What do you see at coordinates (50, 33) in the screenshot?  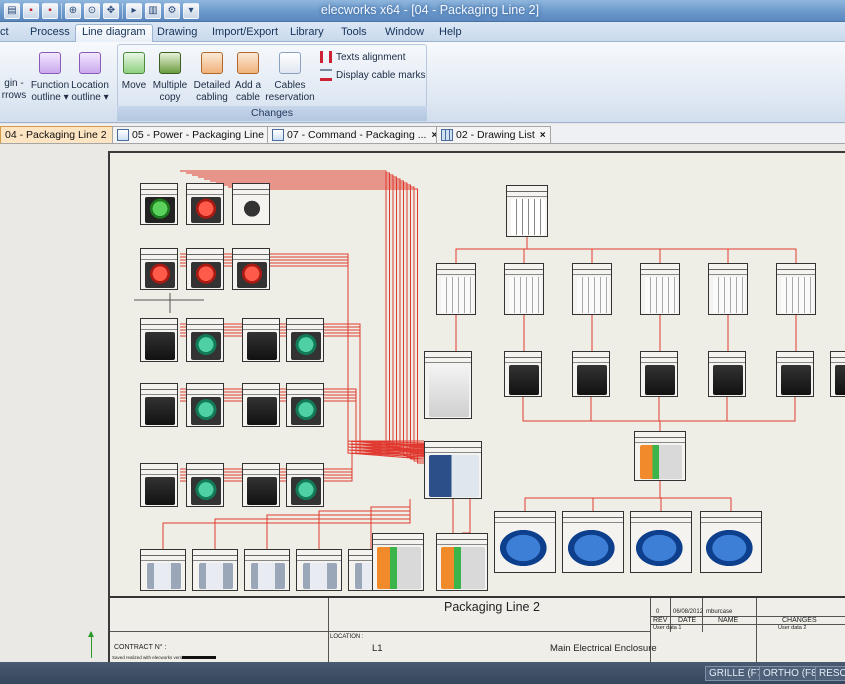 I see `tab-process: Process` at bounding box center [50, 33].